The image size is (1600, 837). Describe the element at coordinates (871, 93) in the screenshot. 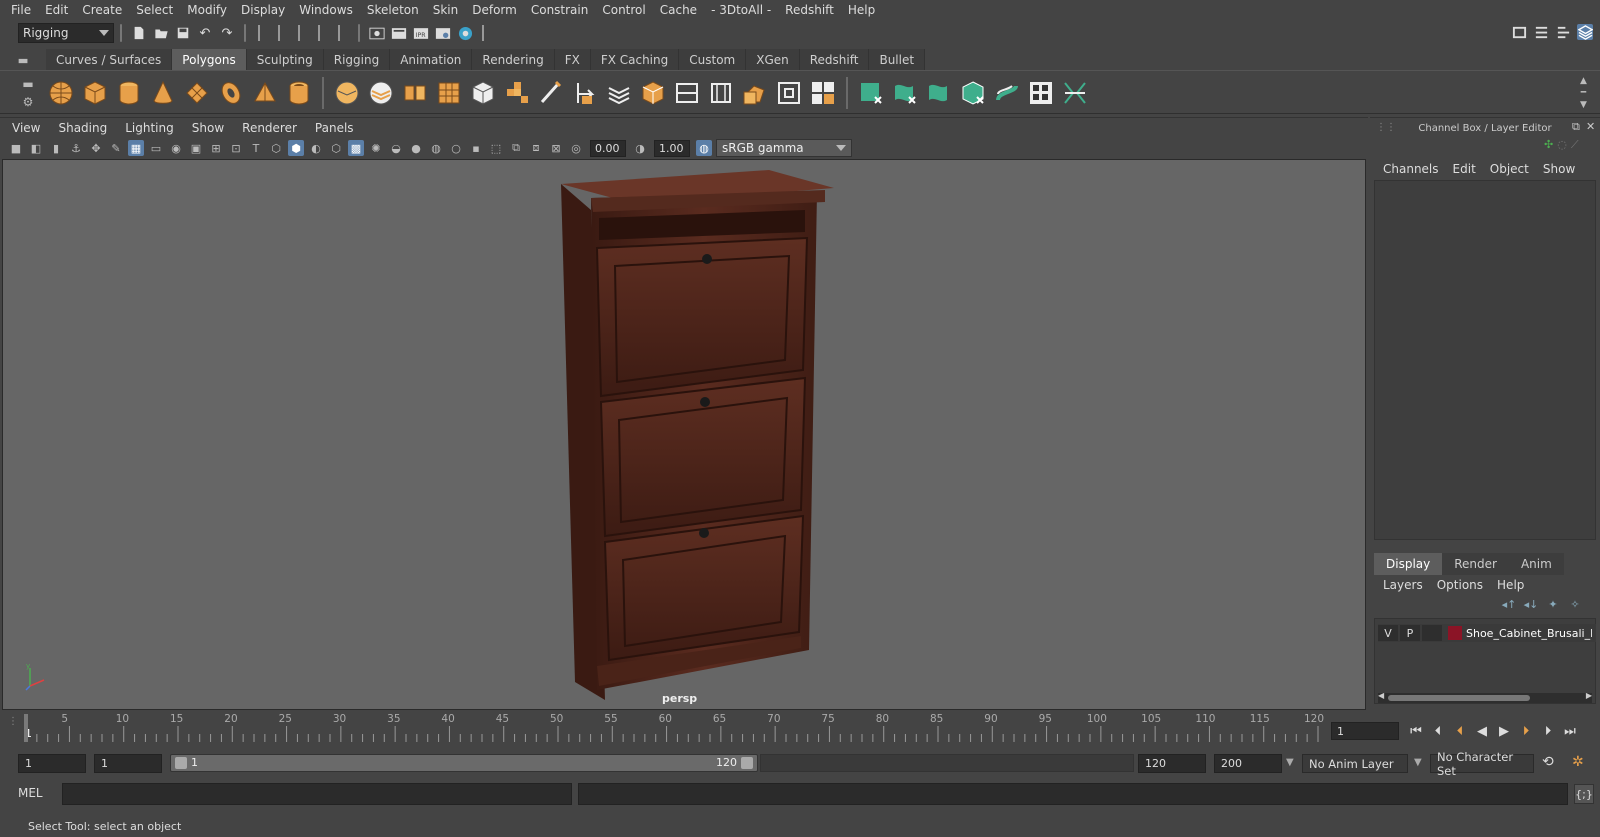

I see `uv-editor-icon` at that location.